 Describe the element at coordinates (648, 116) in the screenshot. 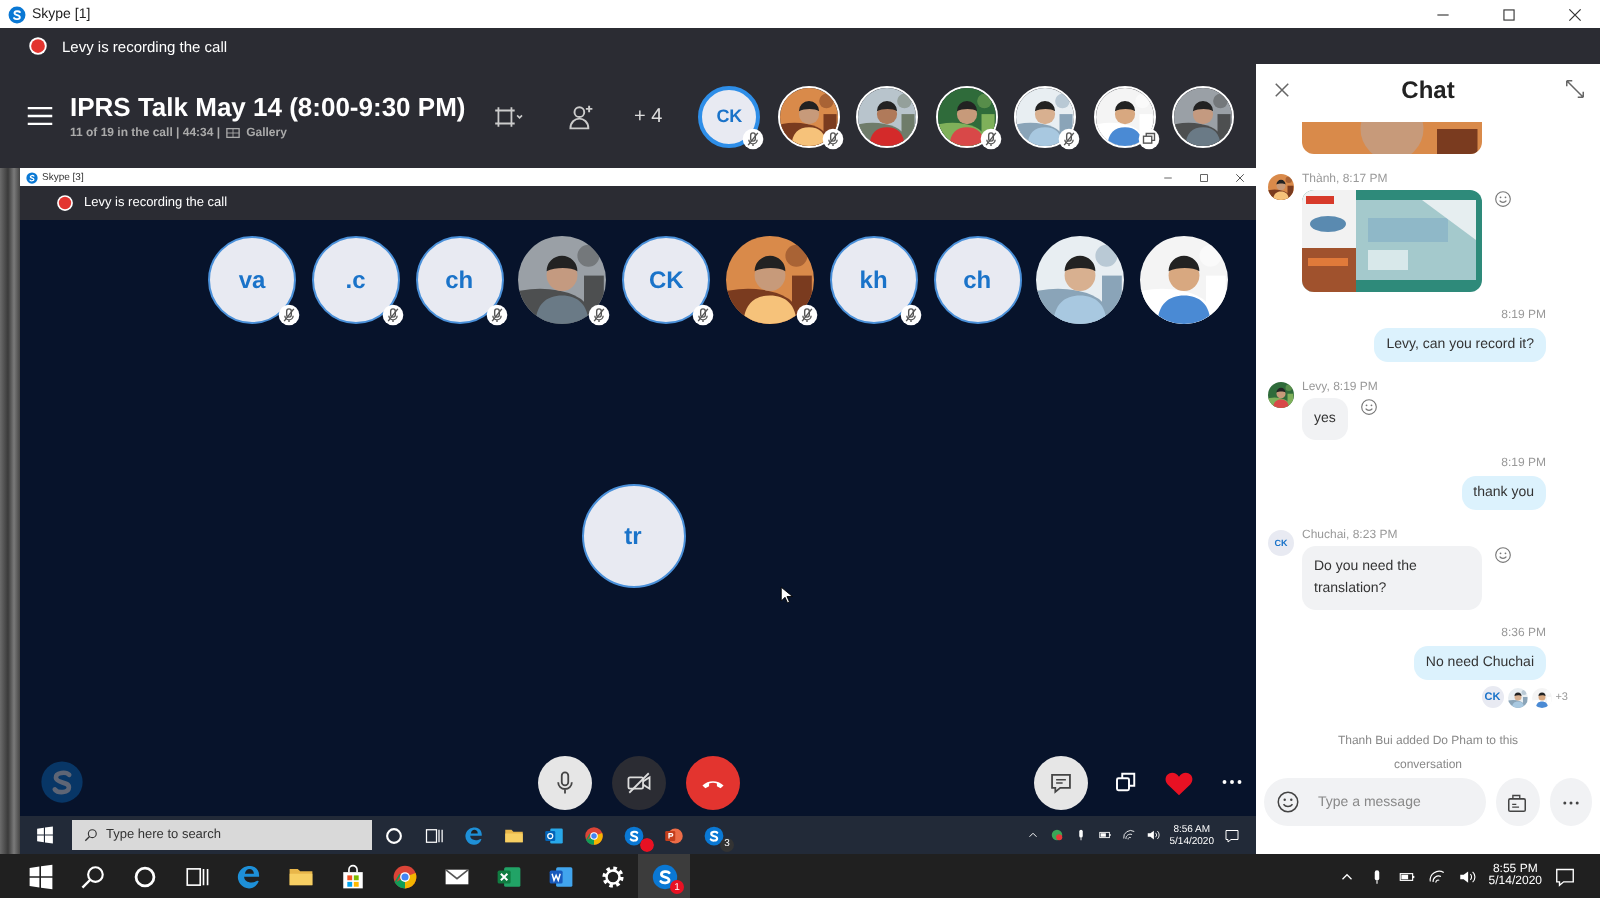

I see `add-participants-button: + 4` at that location.